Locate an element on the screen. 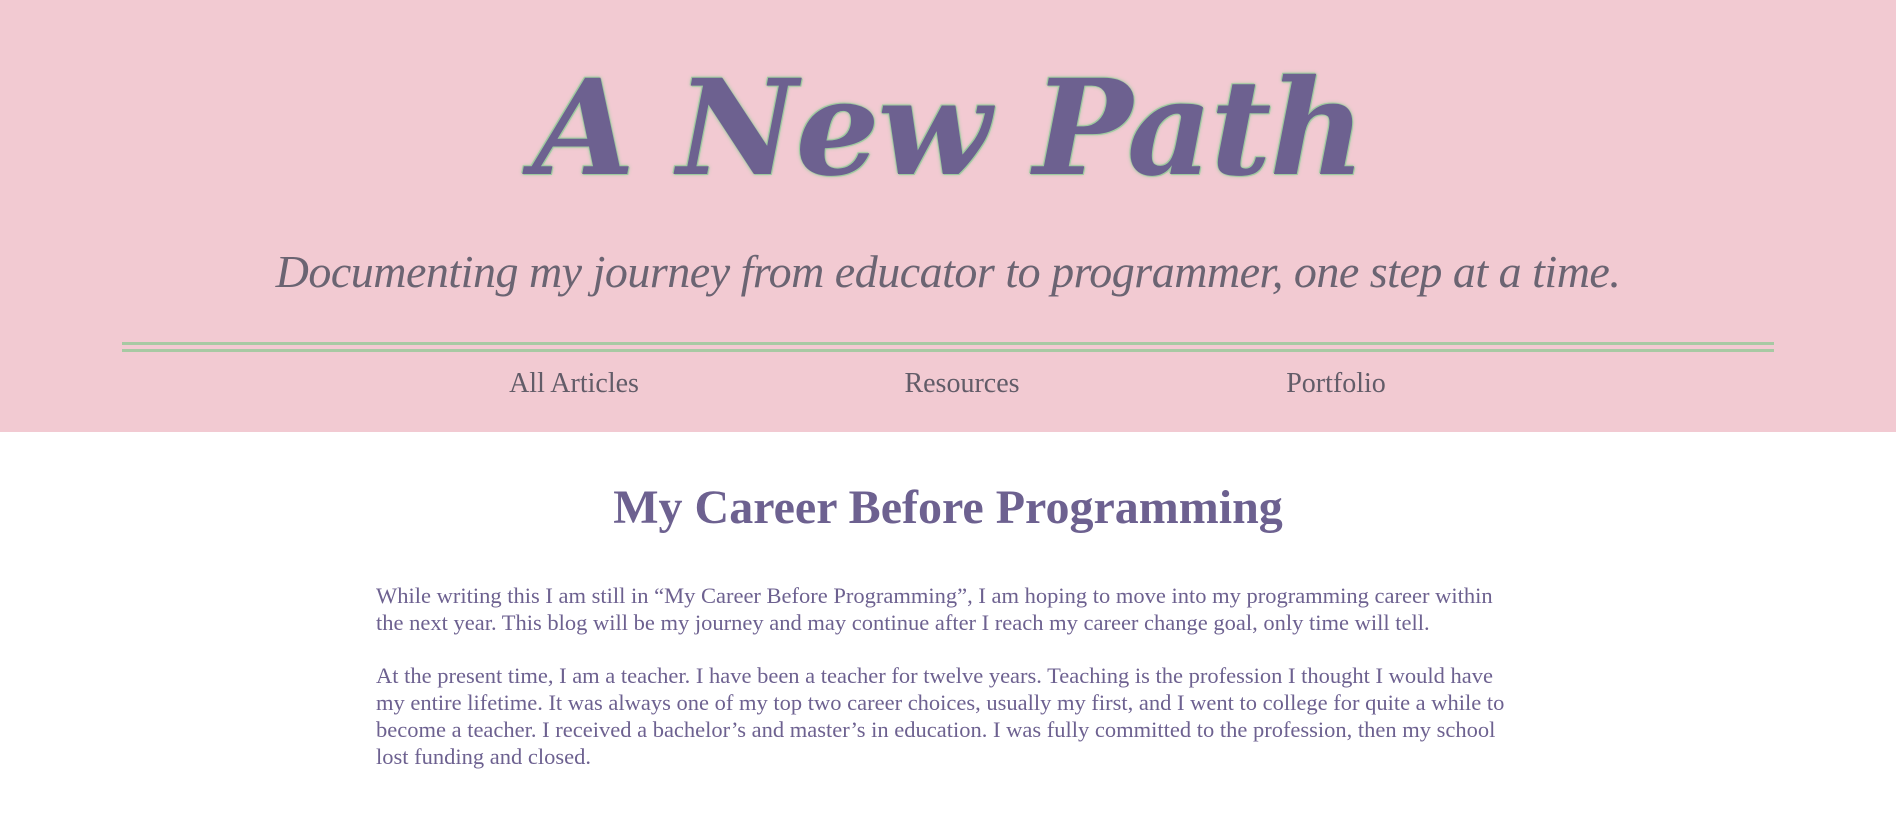 The width and height of the screenshot is (1896, 824). article-title: My Career Before Programming is located at coordinates (948, 507).